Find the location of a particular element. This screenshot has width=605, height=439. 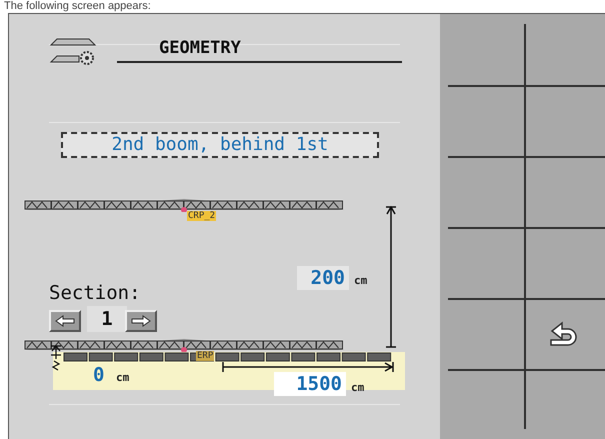

height-unit: cm is located at coordinates (361, 281).